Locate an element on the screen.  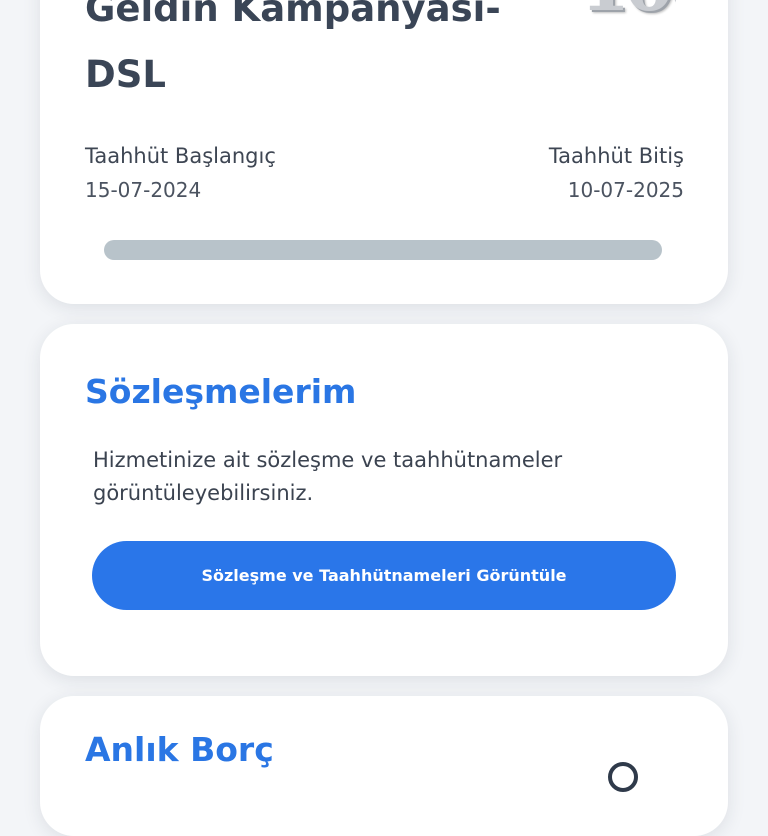
campaign-100-badge-icon: 100 is located at coordinates (627, 15).